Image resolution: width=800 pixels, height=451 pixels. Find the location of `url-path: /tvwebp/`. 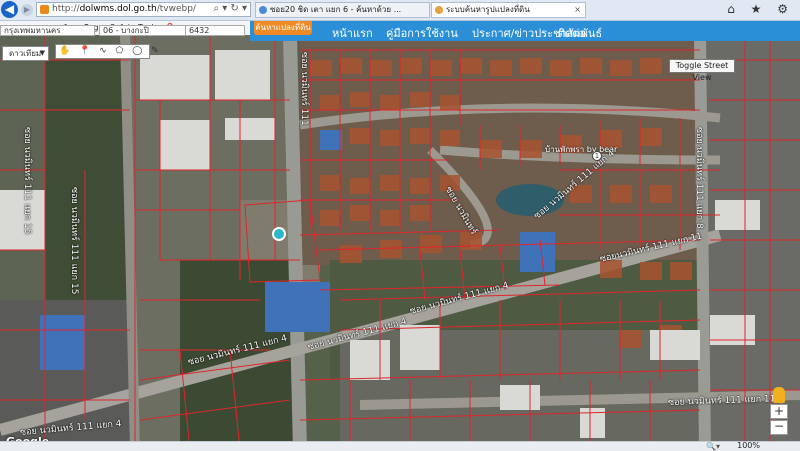

url-path: /tvwebp/ is located at coordinates (176, 9).